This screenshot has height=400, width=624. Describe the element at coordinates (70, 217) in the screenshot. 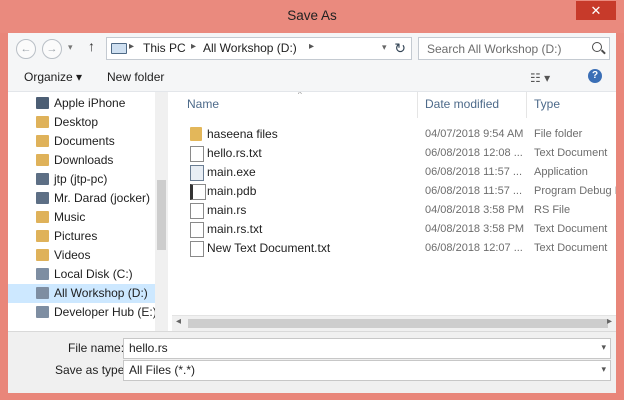

I see `nav-item-label: Music` at that location.